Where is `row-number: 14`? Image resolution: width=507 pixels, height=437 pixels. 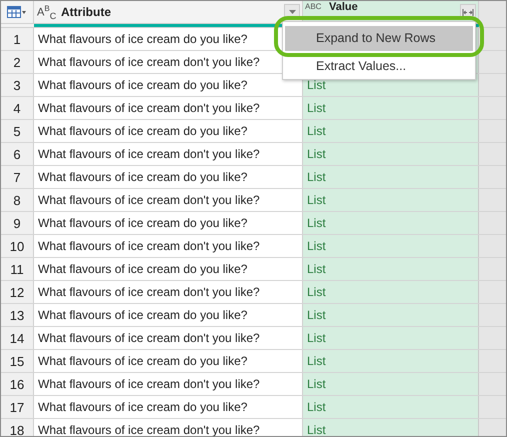 row-number: 14 is located at coordinates (17, 338).